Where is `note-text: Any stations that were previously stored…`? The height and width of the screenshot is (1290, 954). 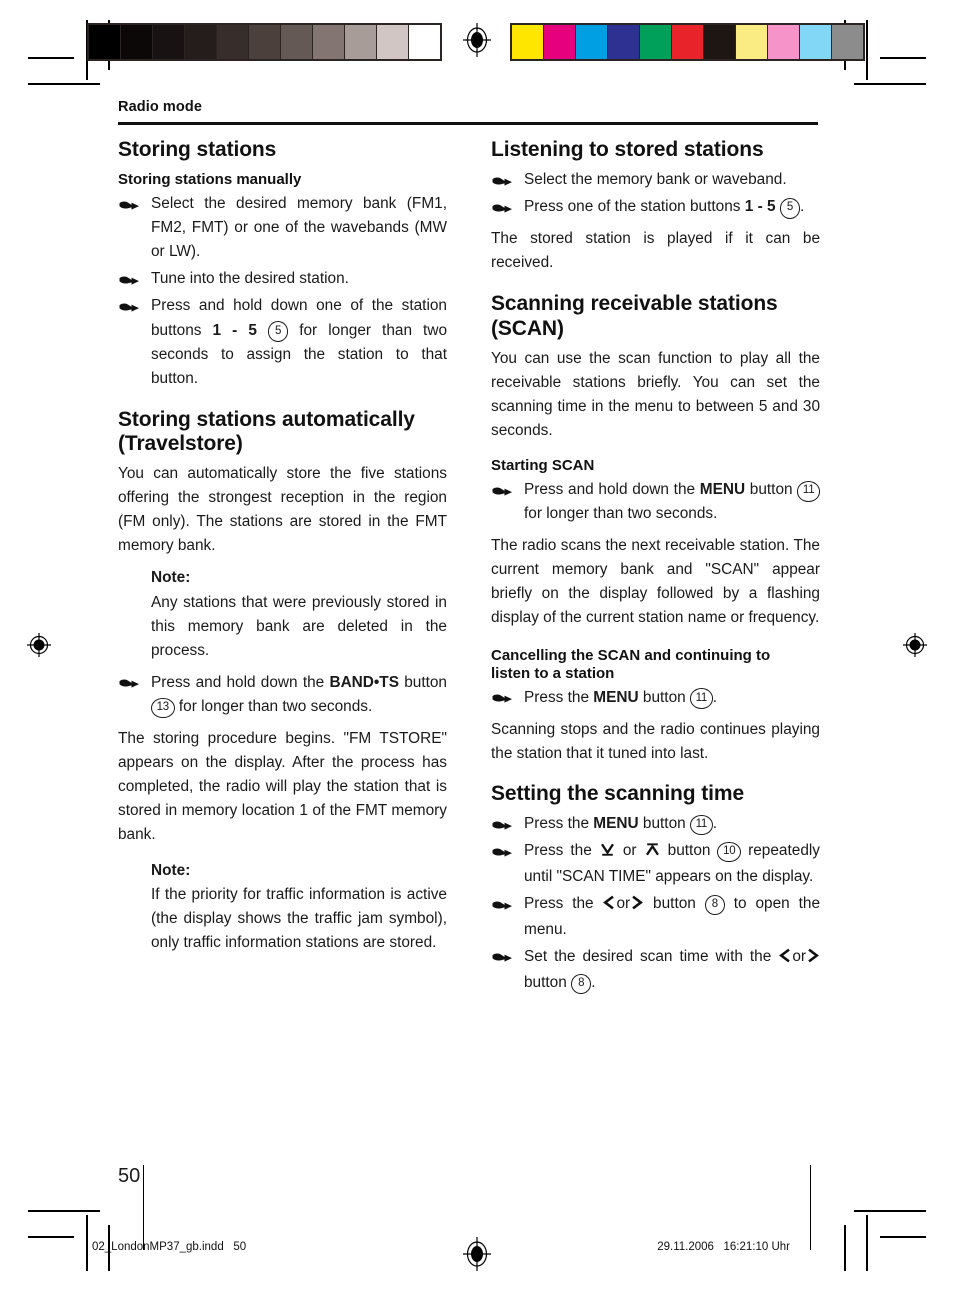
note-text: Any stations that were previously stored… is located at coordinates (299, 626).